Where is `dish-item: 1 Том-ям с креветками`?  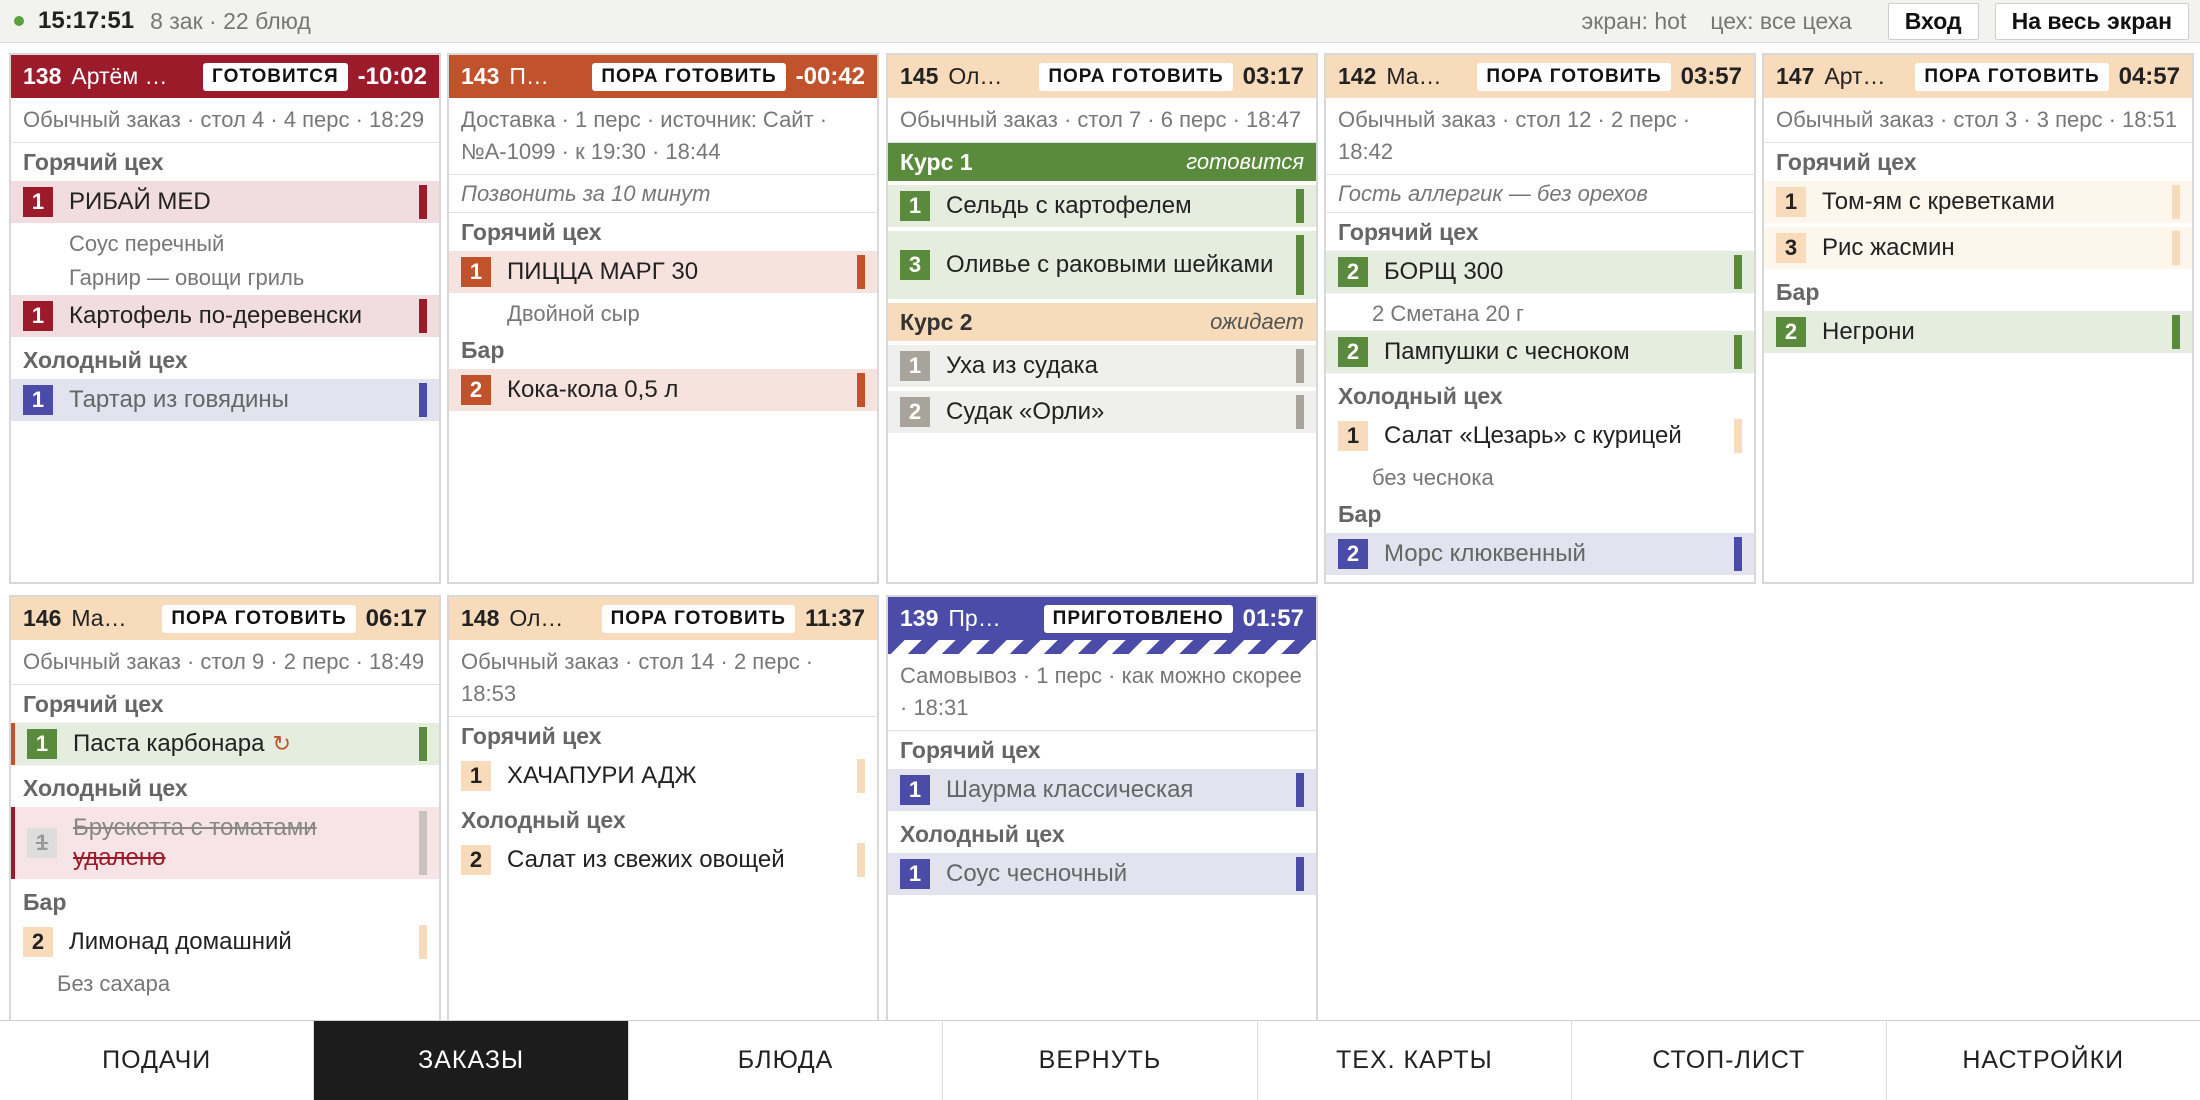 dish-item: 1 Том-ям с креветками is located at coordinates (1978, 202).